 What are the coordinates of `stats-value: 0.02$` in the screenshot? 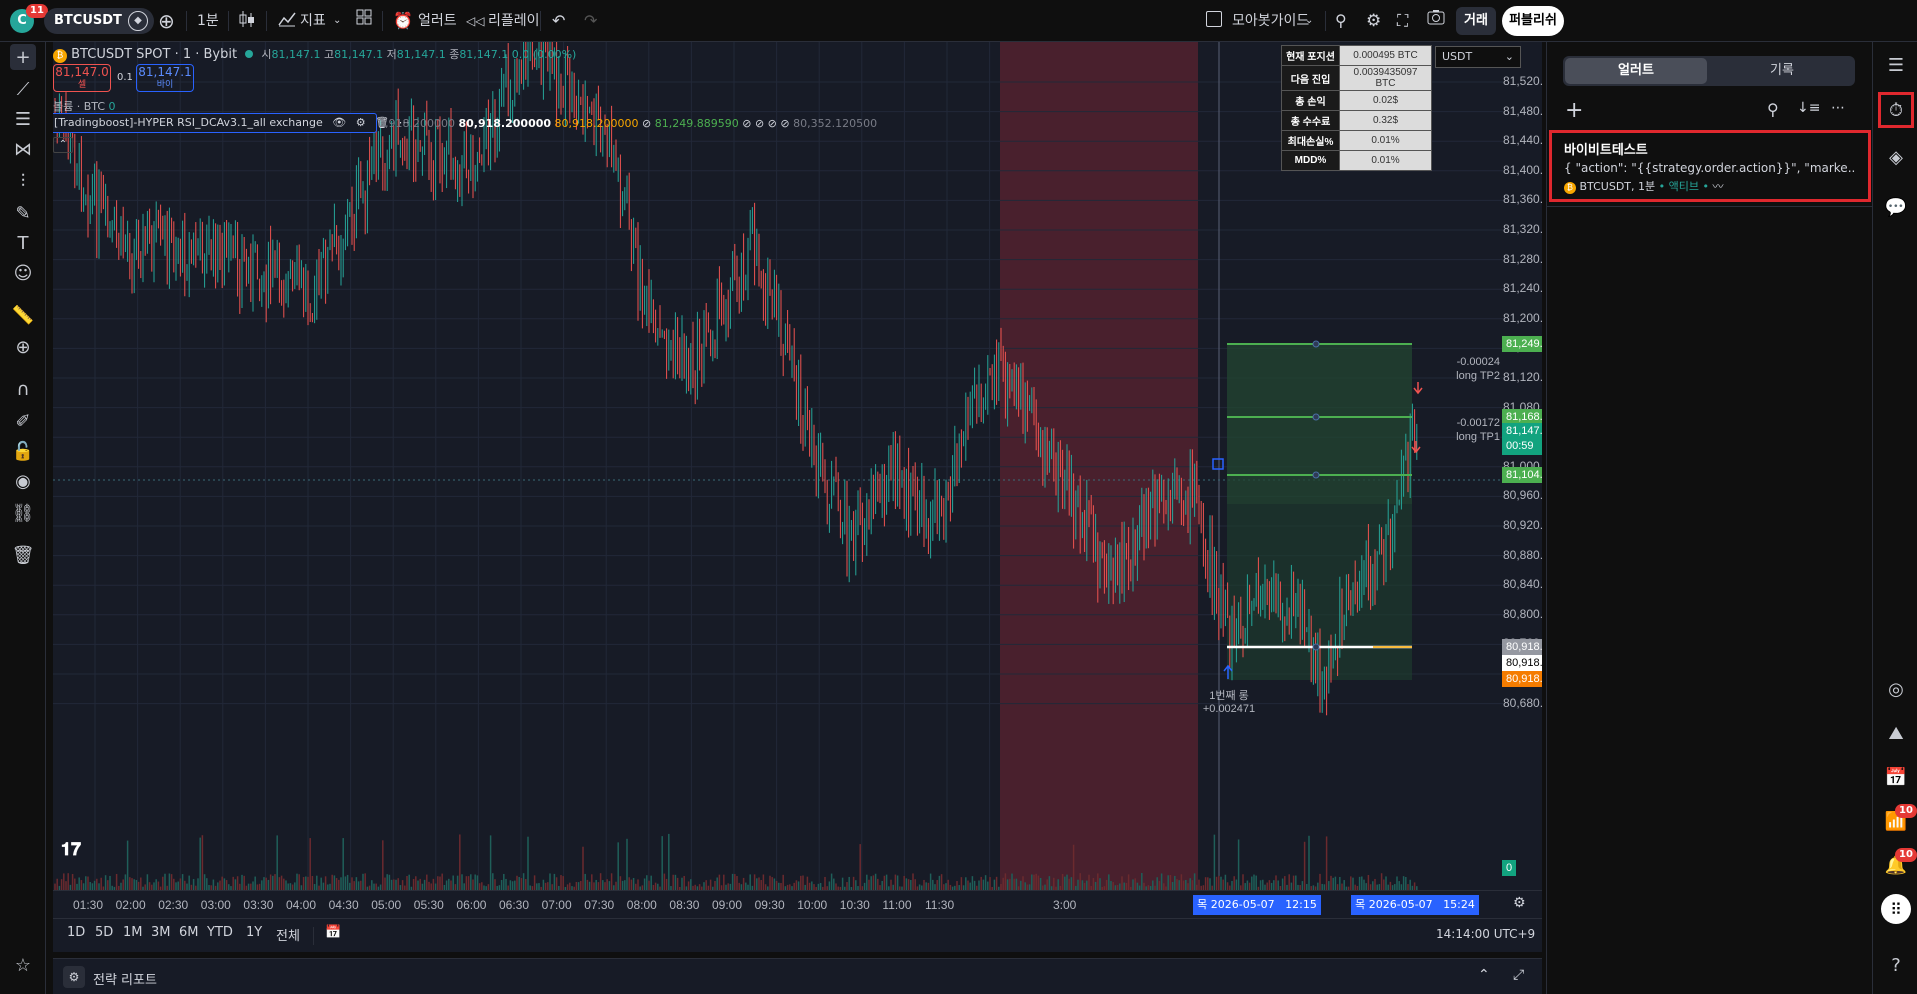 It's located at (1385, 100).